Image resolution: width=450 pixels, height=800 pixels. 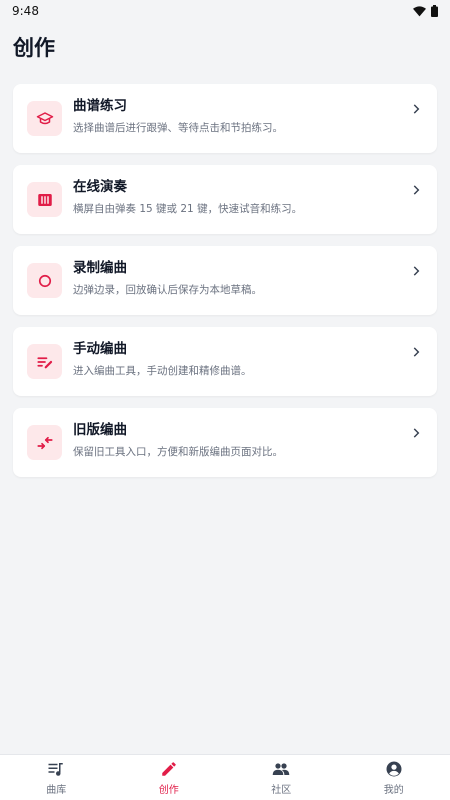 What do you see at coordinates (44, 362) in the screenshot?
I see `edit-list-icon` at bounding box center [44, 362].